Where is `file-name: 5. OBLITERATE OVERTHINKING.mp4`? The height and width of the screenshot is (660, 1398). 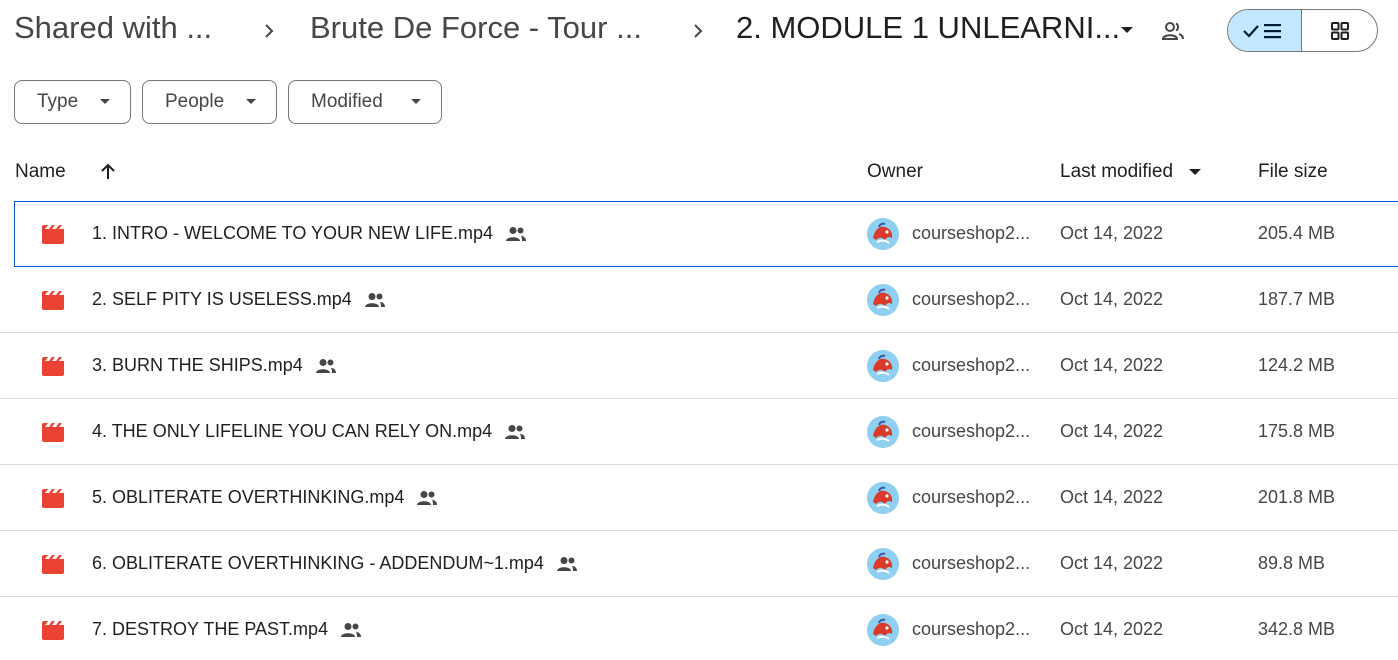 file-name: 5. OBLITERATE OVERTHINKING.mp4 is located at coordinates (248, 497).